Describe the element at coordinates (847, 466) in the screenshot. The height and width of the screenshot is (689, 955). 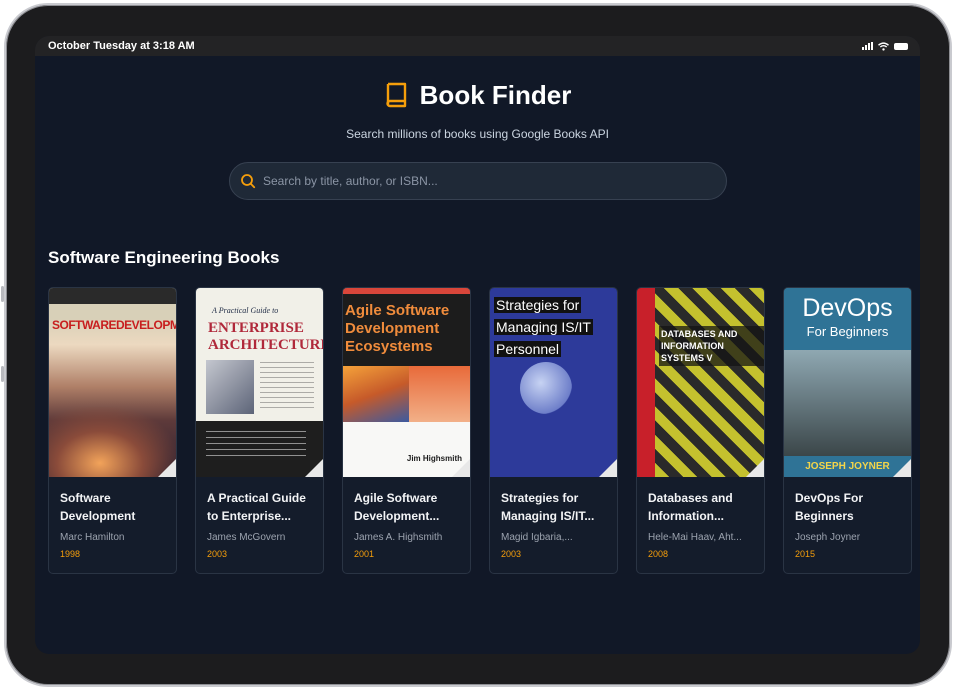
I see `cover-text: JOSEPH JOYNER` at that location.